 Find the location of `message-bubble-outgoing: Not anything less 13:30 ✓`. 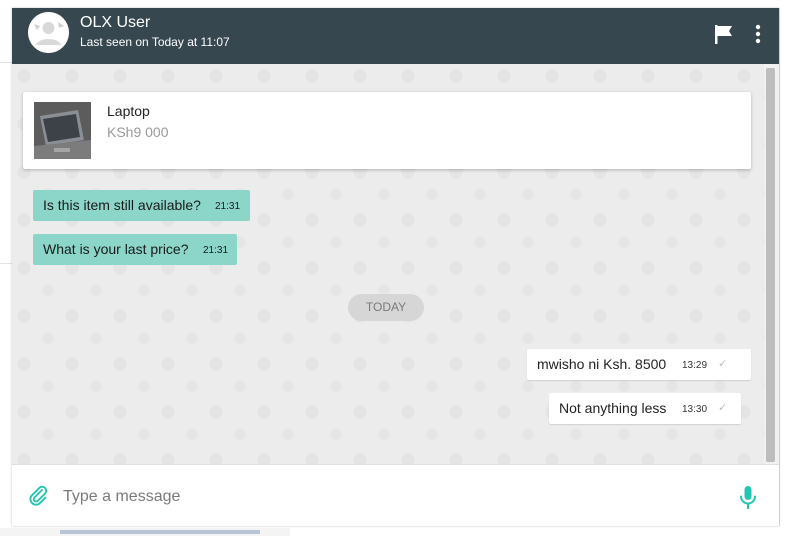

message-bubble-outgoing: Not anything less 13:30 ✓ is located at coordinates (645, 408).